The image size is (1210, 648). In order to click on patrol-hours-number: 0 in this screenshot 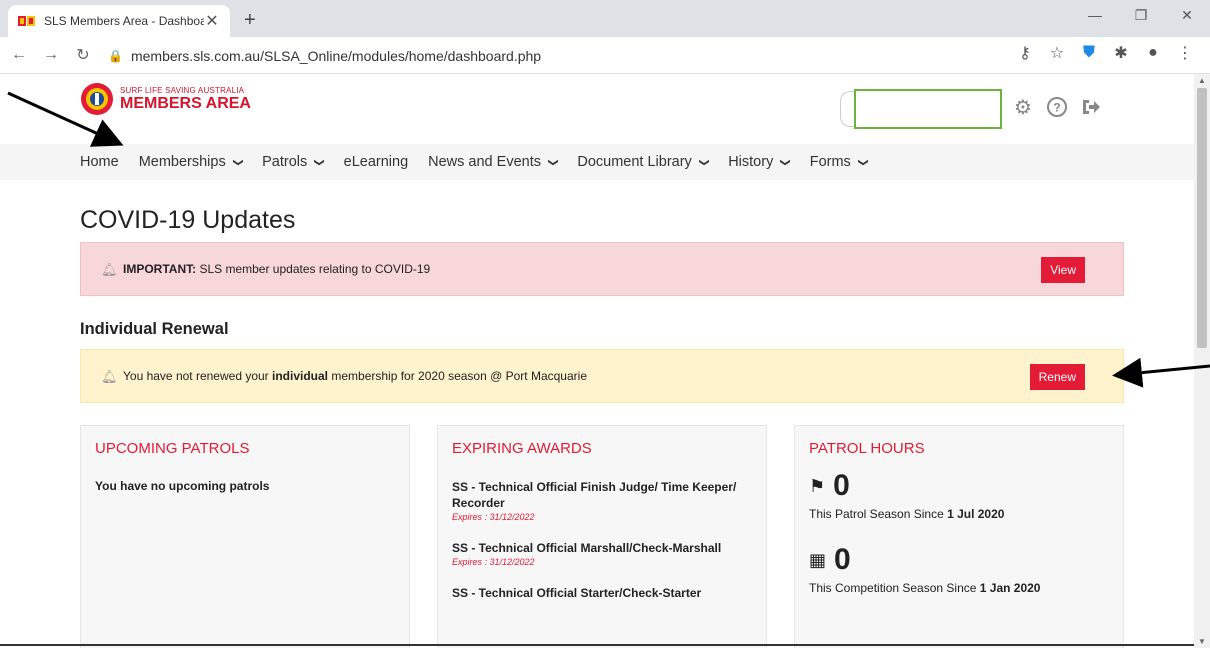, I will do `click(841, 485)`.